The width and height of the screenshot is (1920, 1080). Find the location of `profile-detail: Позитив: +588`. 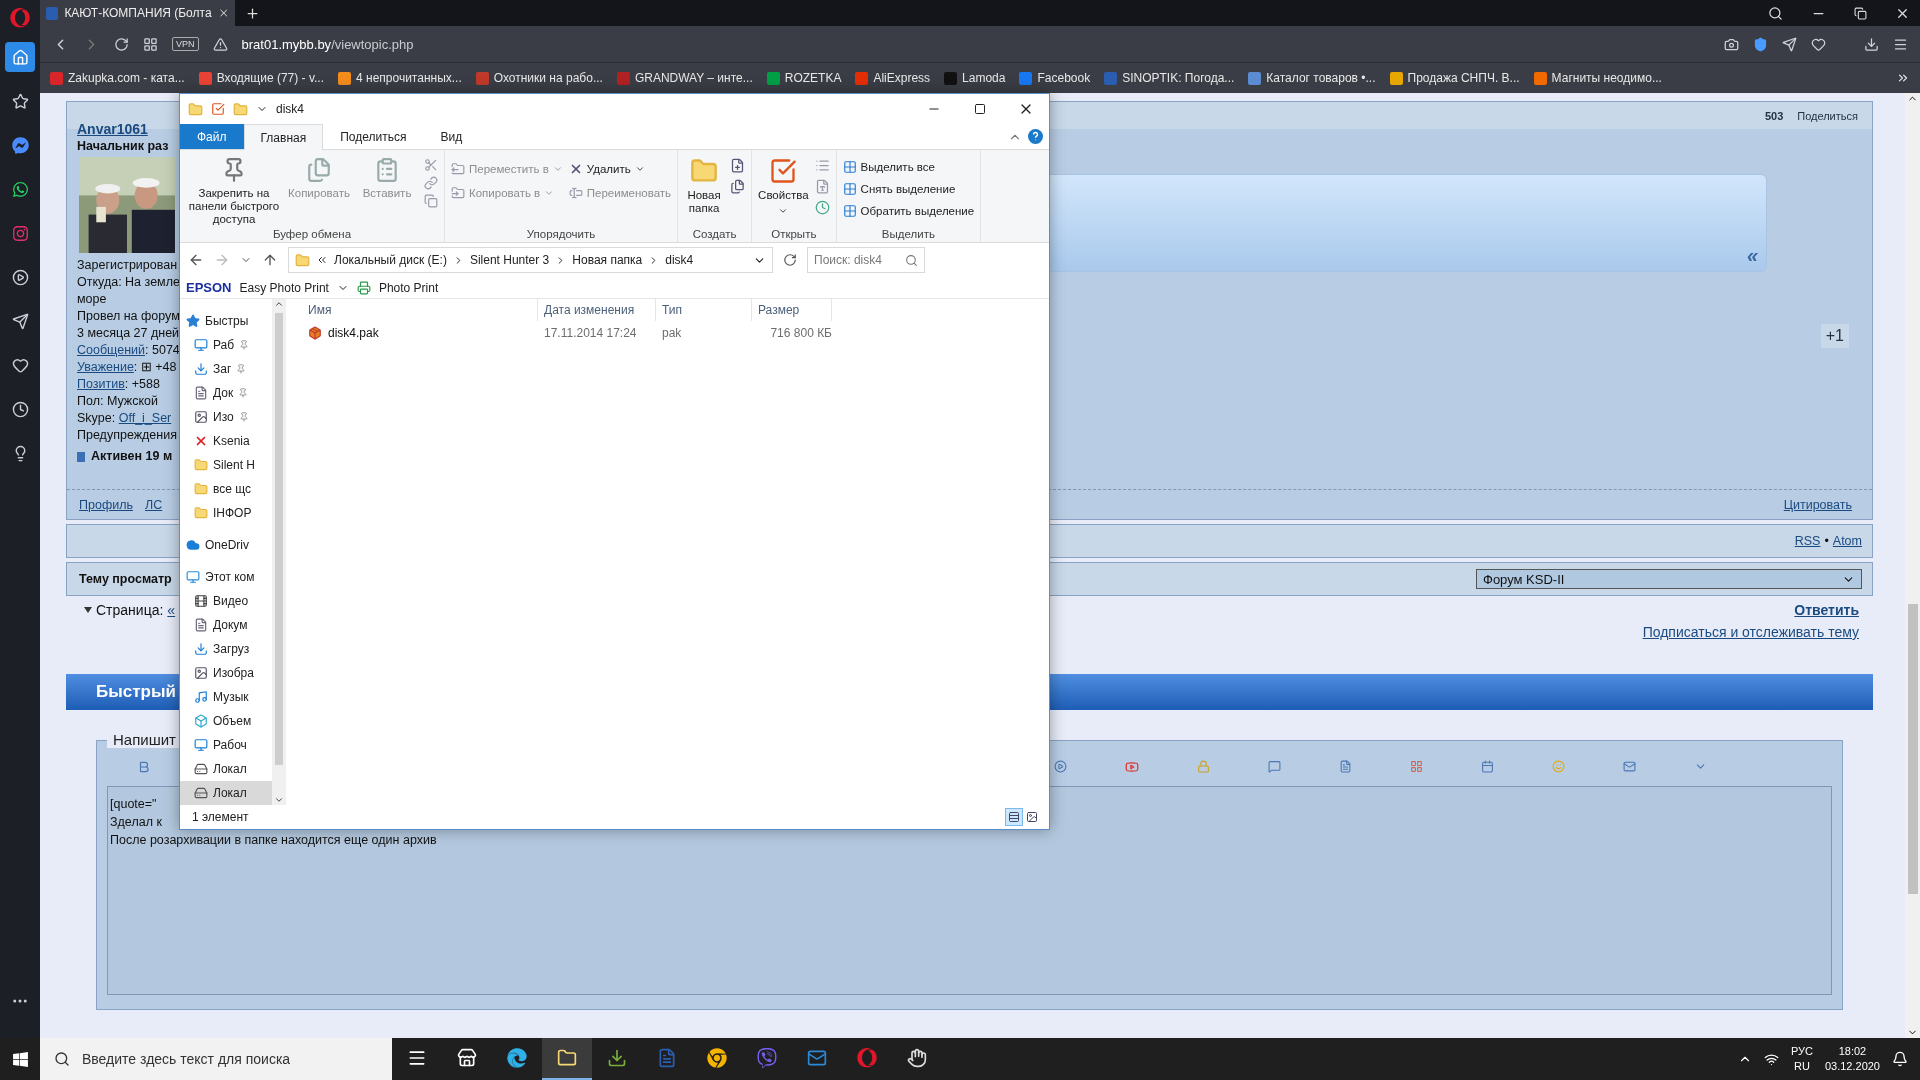

profile-detail: Позитив: +588 is located at coordinates (119, 384).